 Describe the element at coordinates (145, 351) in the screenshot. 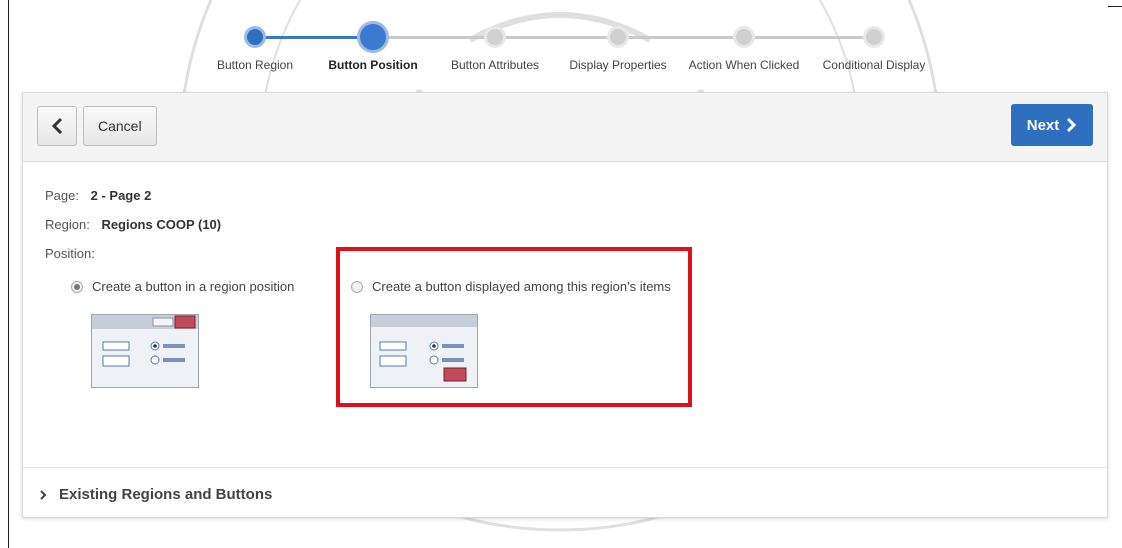

I see `region-position-preview-image` at that location.